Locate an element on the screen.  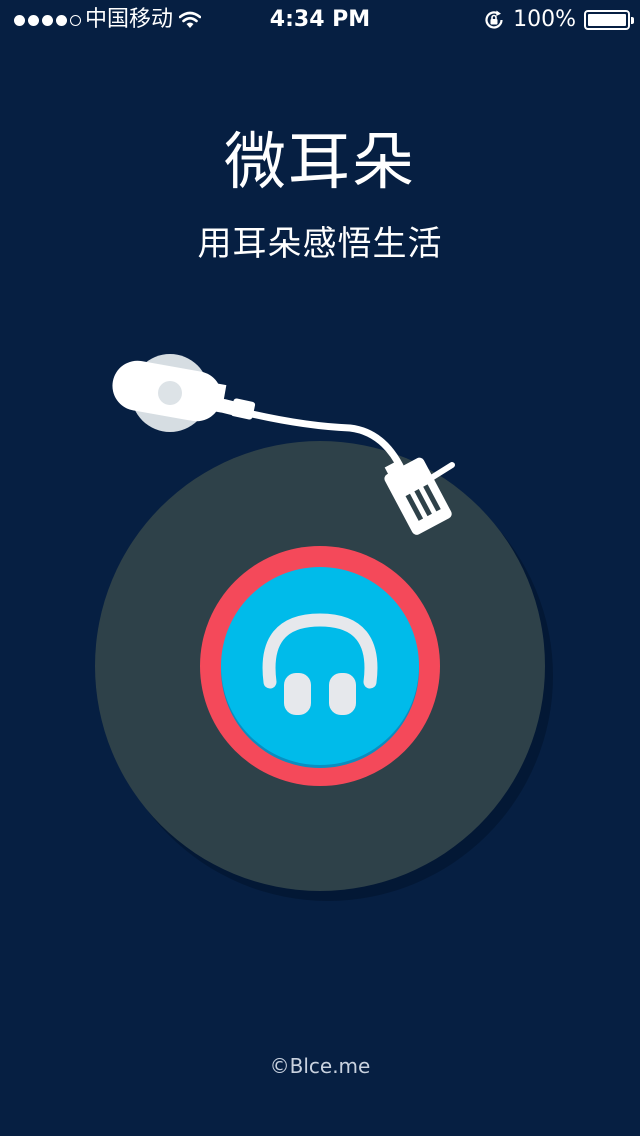
battery-icon is located at coordinates (609, 20).